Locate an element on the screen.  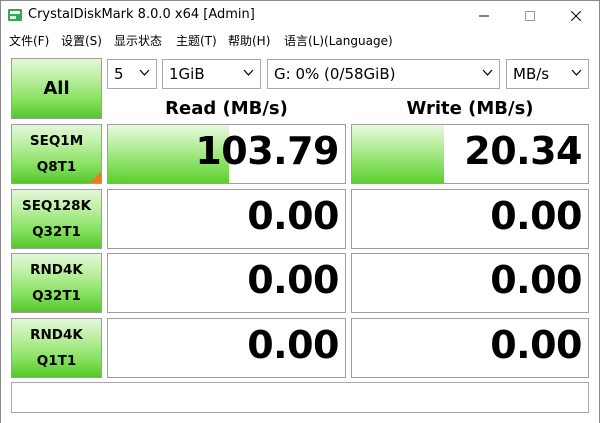
all-button: All is located at coordinates (56, 88).